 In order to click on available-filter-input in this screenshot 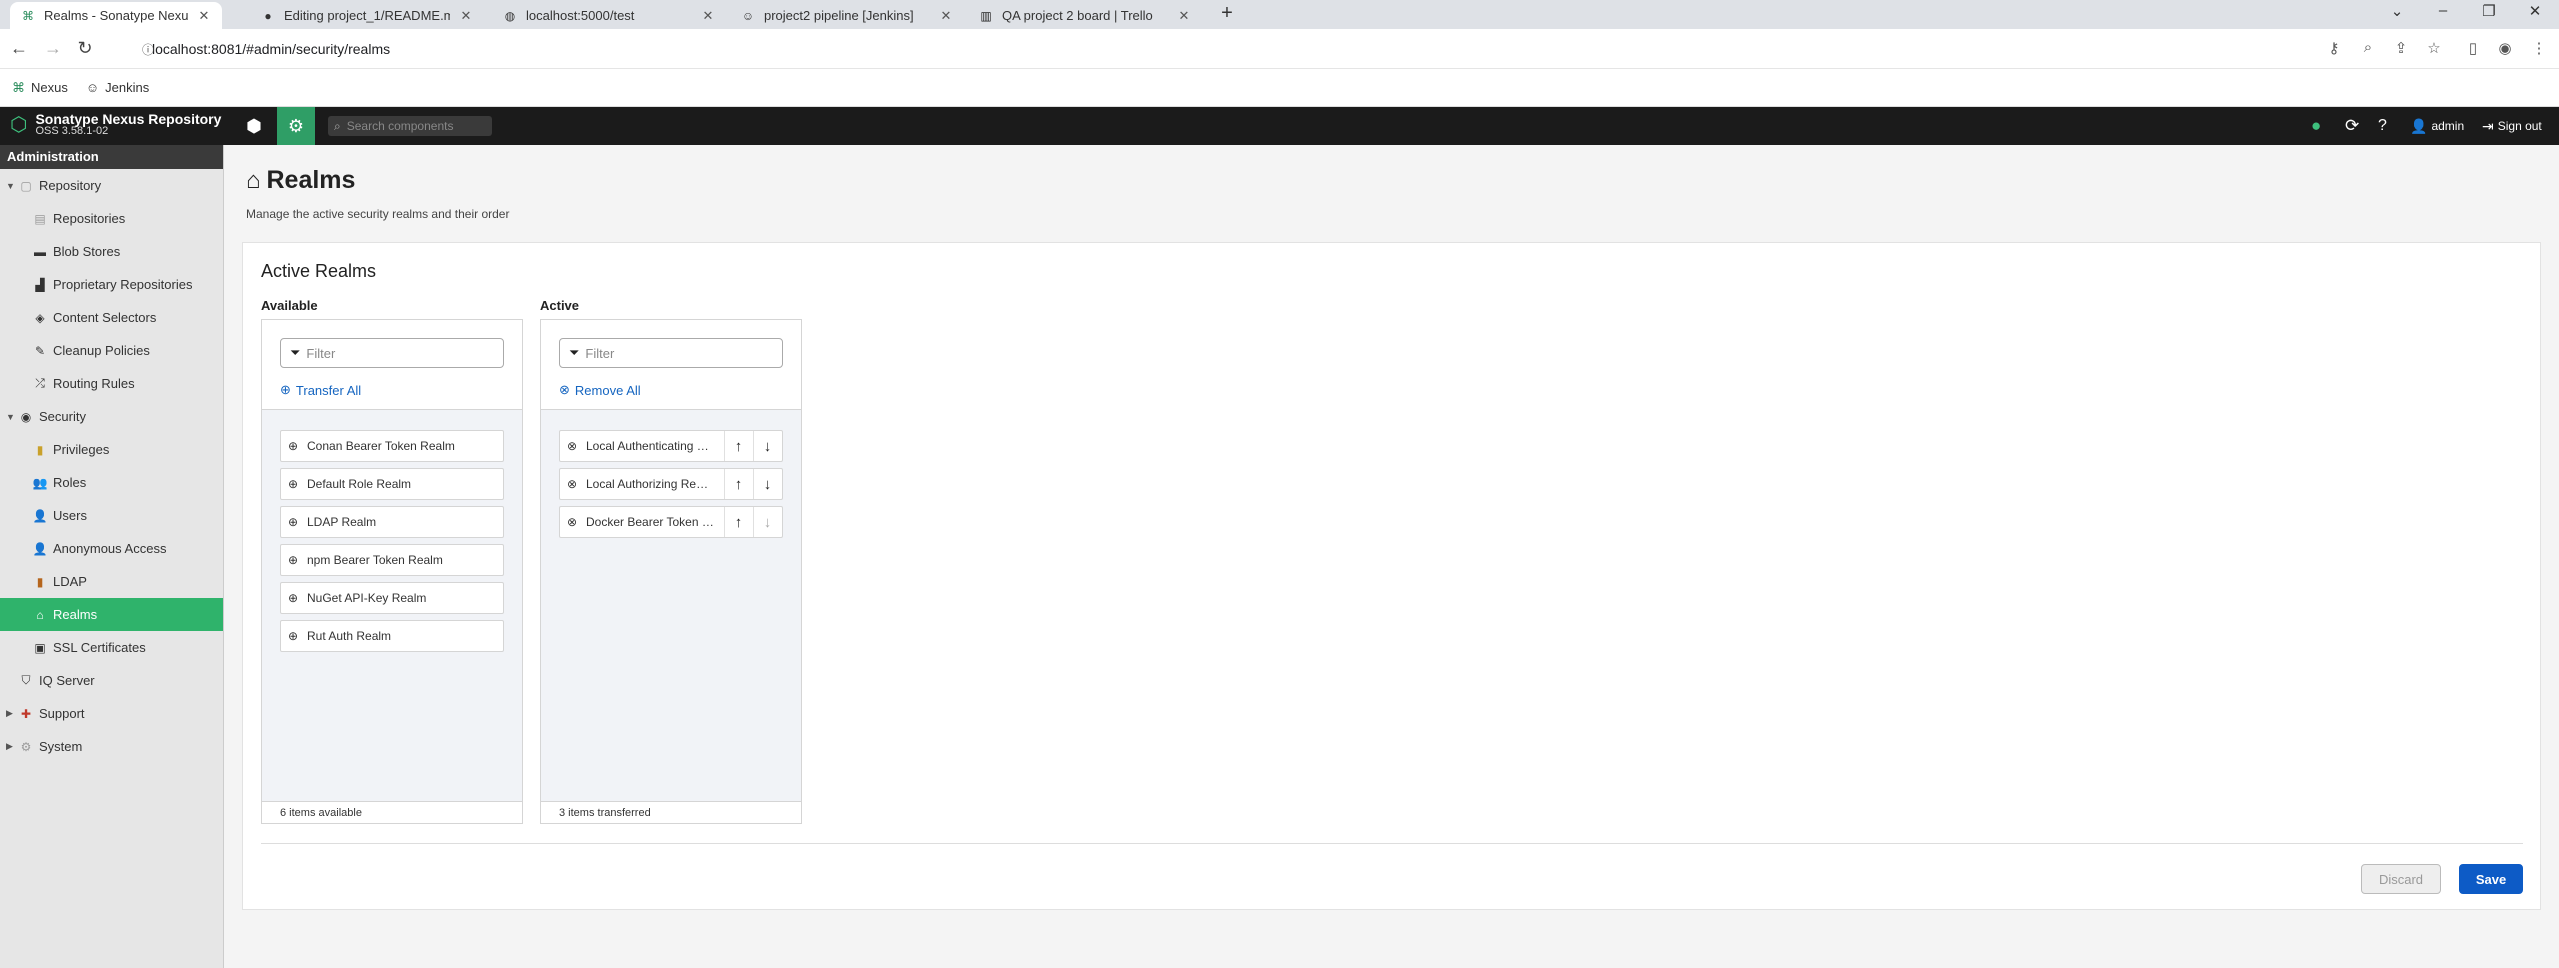, I will do `click(401, 353)`.